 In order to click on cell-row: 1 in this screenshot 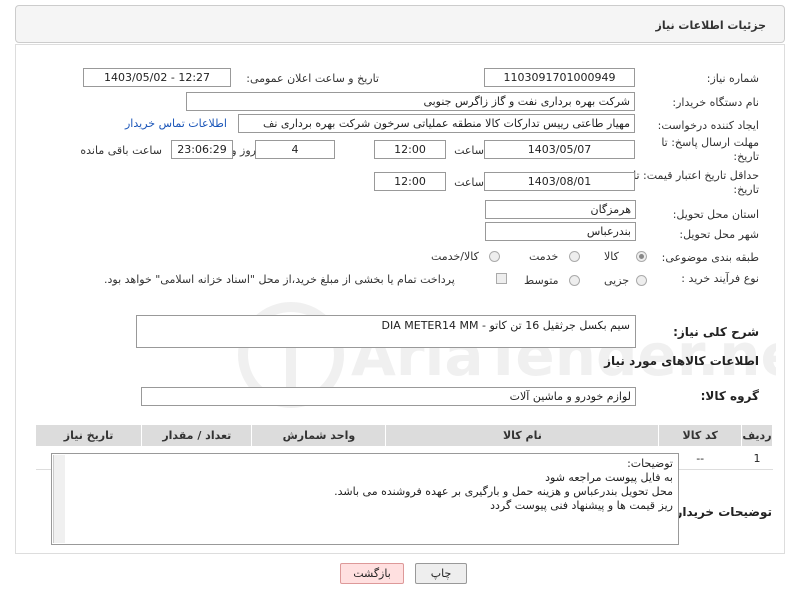, I will do `click(757, 458)`.